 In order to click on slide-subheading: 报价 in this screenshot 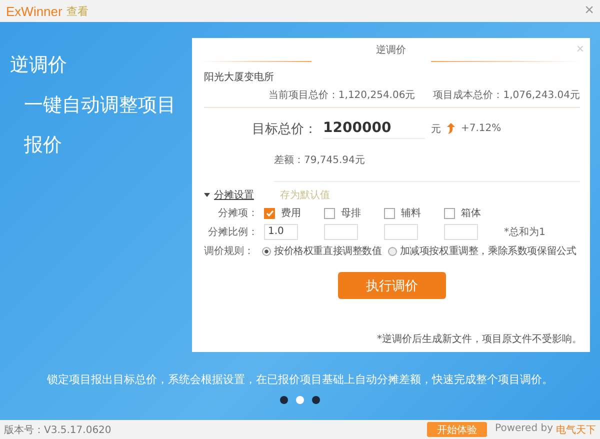, I will do `click(43, 145)`.